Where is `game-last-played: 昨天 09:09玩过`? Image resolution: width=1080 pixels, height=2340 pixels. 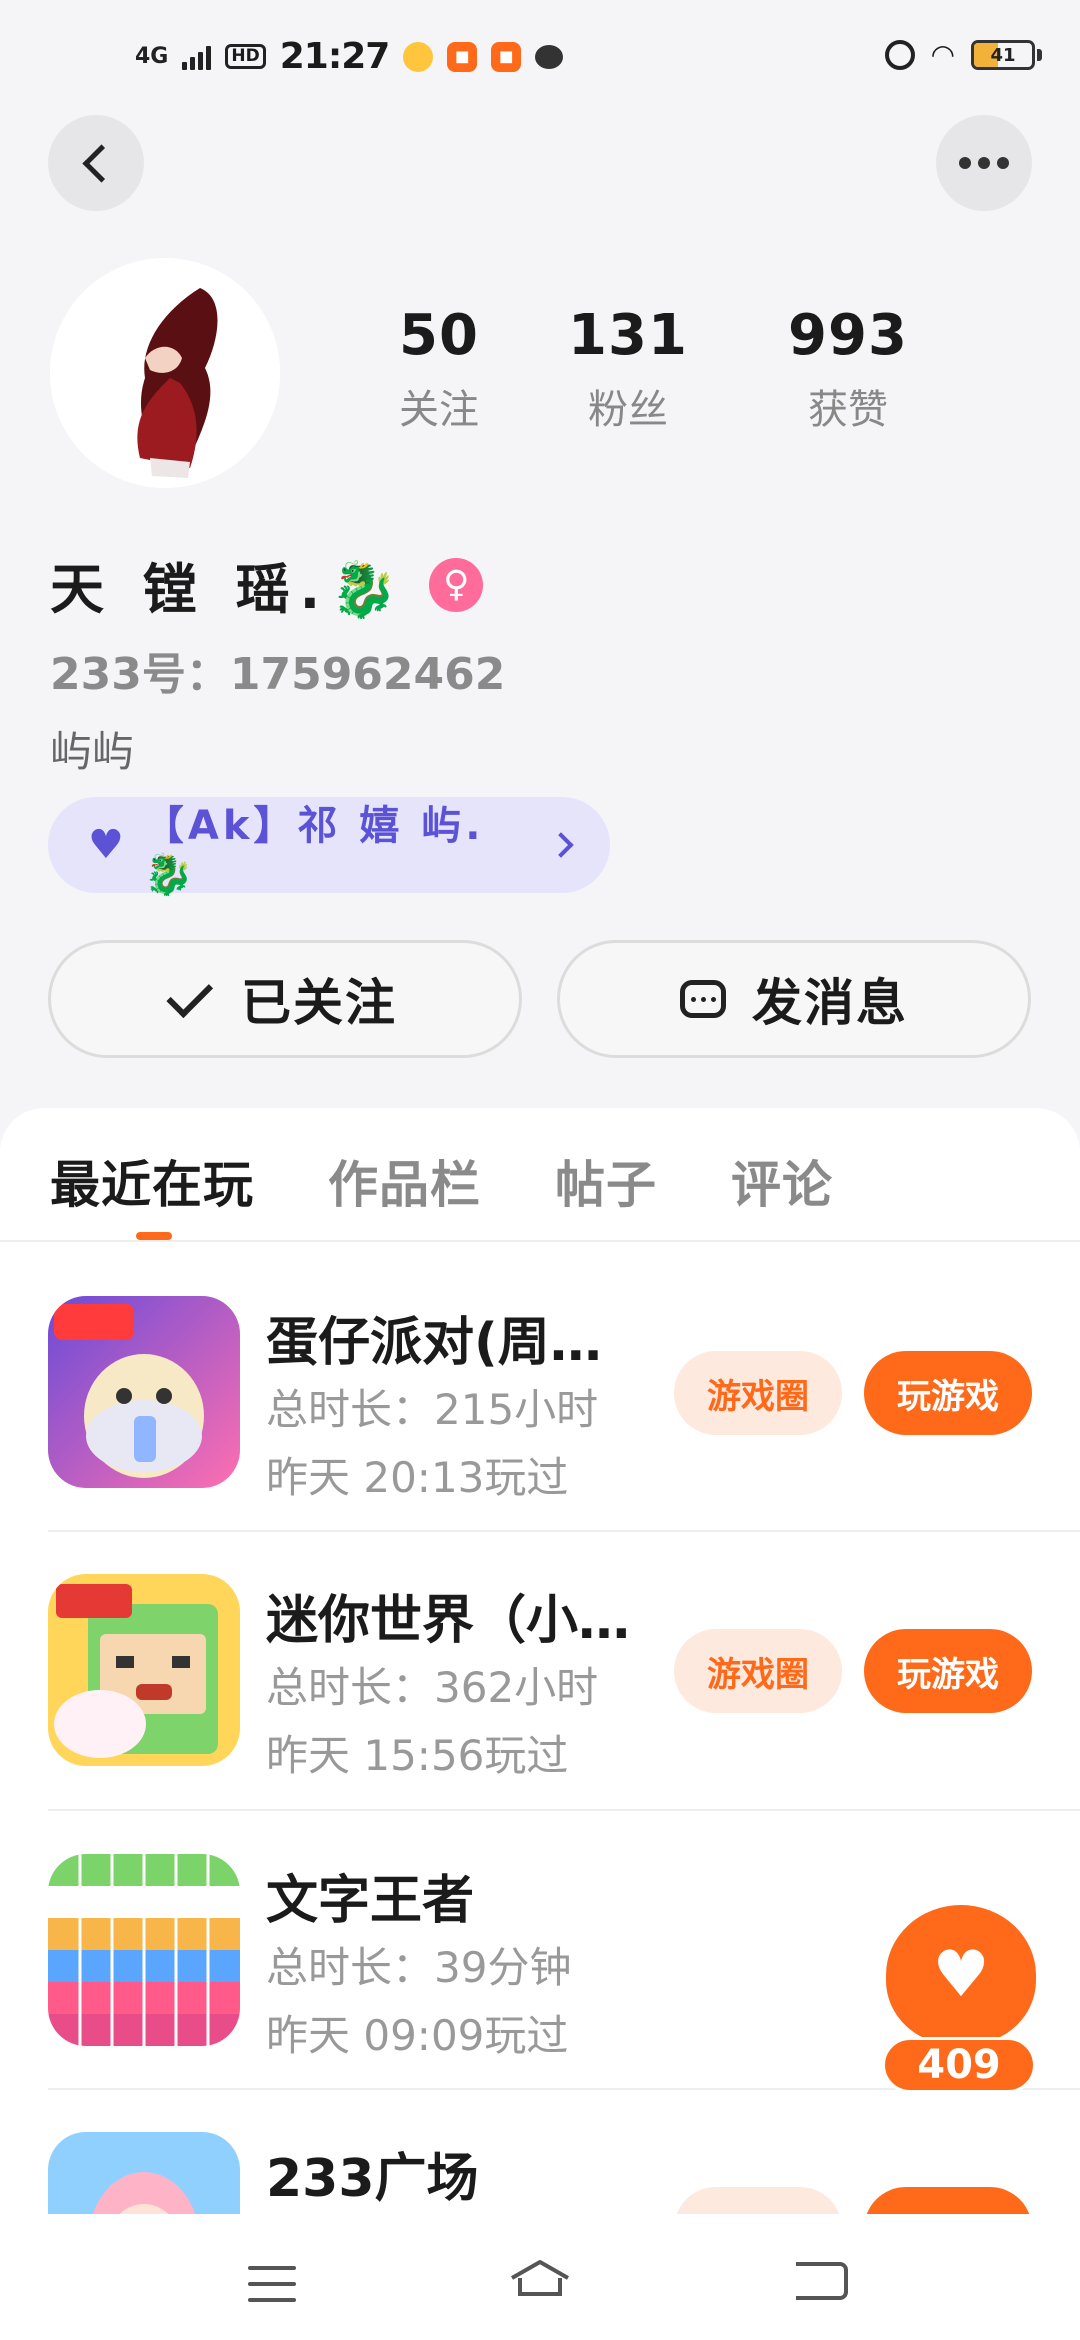
game-last-played: 昨天 09:09玩过 is located at coordinates (417, 2035).